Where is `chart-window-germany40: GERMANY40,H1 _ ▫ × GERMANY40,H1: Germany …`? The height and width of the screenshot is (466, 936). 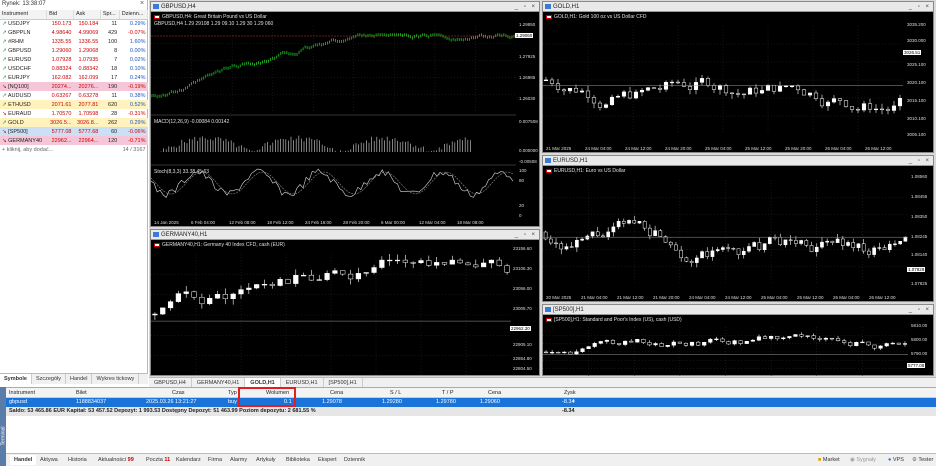
chart-window-germany40: GERMANY40,H1 _ ▫ × GERMANY40,H1: Germany … is located at coordinates (345, 302).